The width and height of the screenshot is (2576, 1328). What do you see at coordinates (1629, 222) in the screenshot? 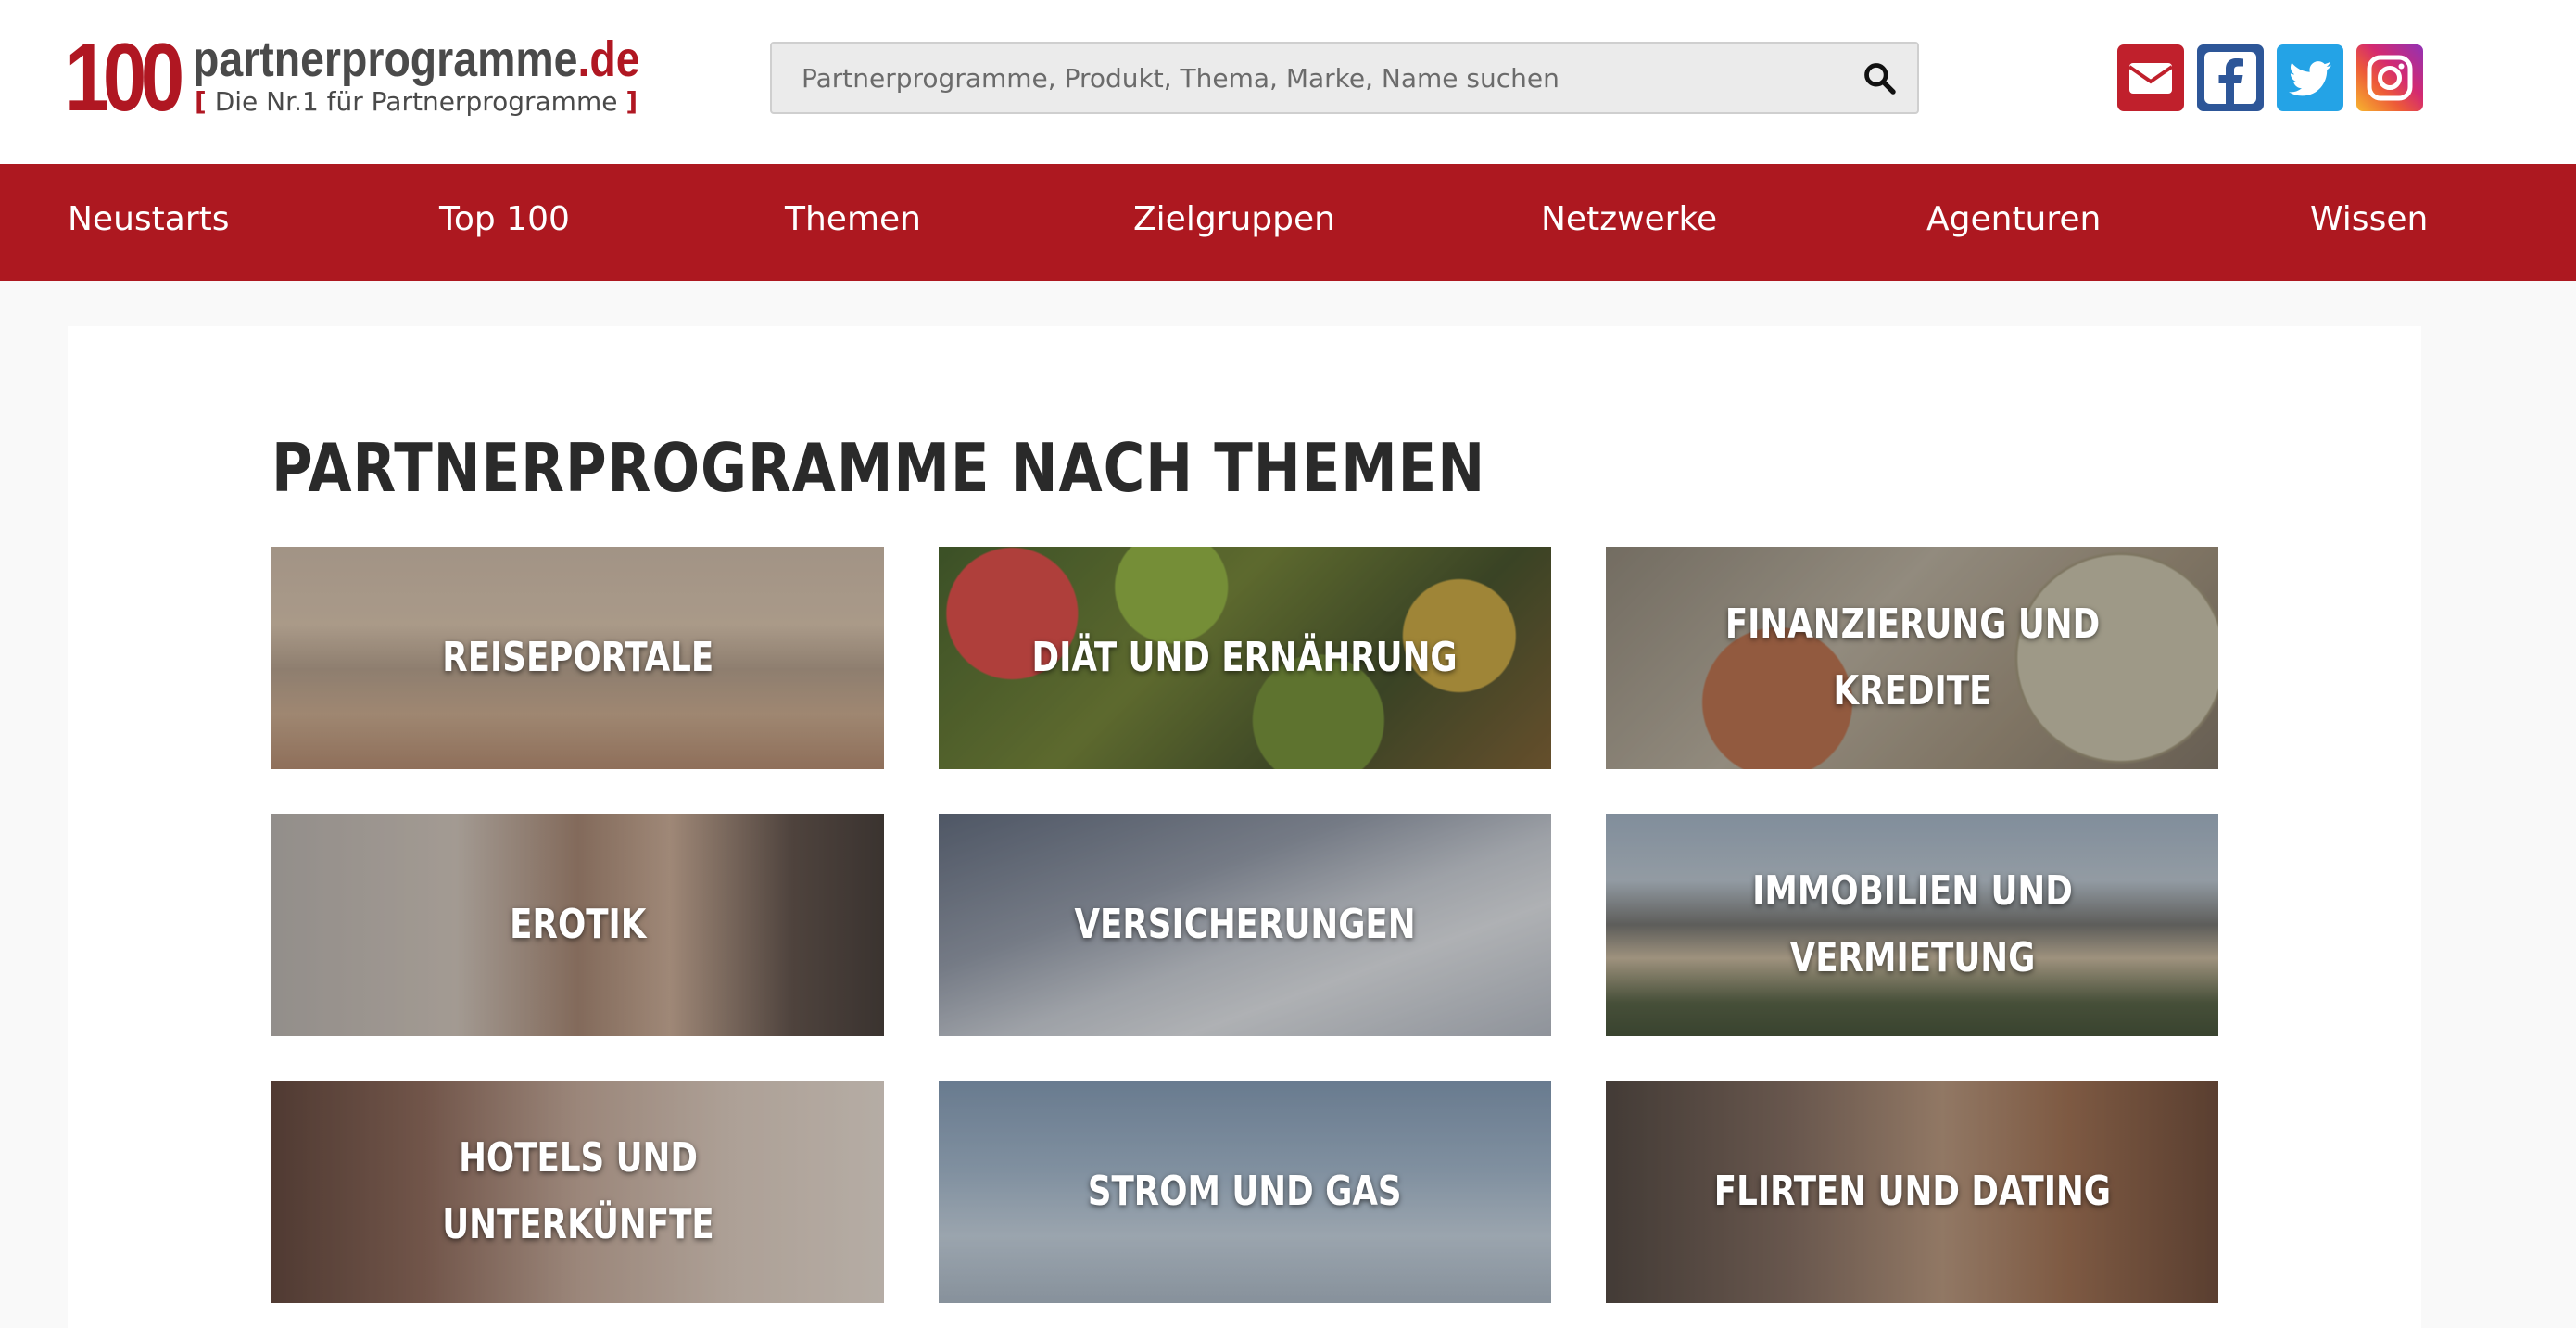
I see `nav-item-netzwerke: Netzwerke` at bounding box center [1629, 222].